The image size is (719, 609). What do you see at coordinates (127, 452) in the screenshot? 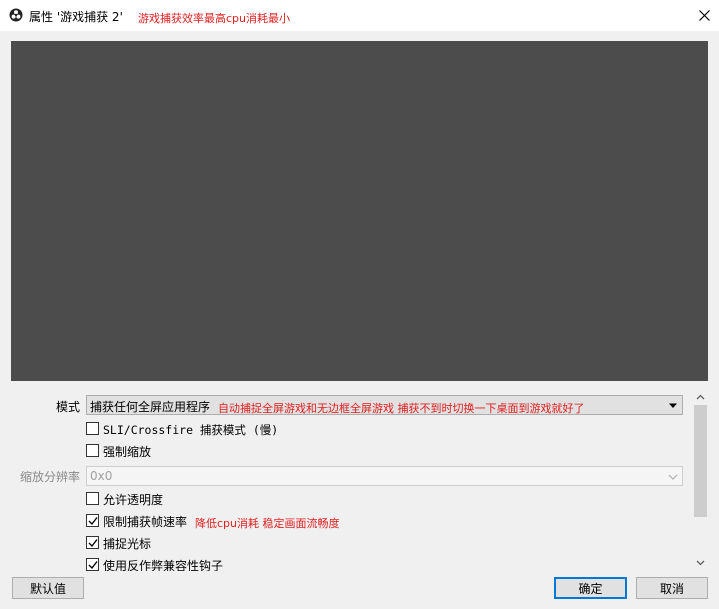
I see `force-scaling-label: 强制缩放` at bounding box center [127, 452].